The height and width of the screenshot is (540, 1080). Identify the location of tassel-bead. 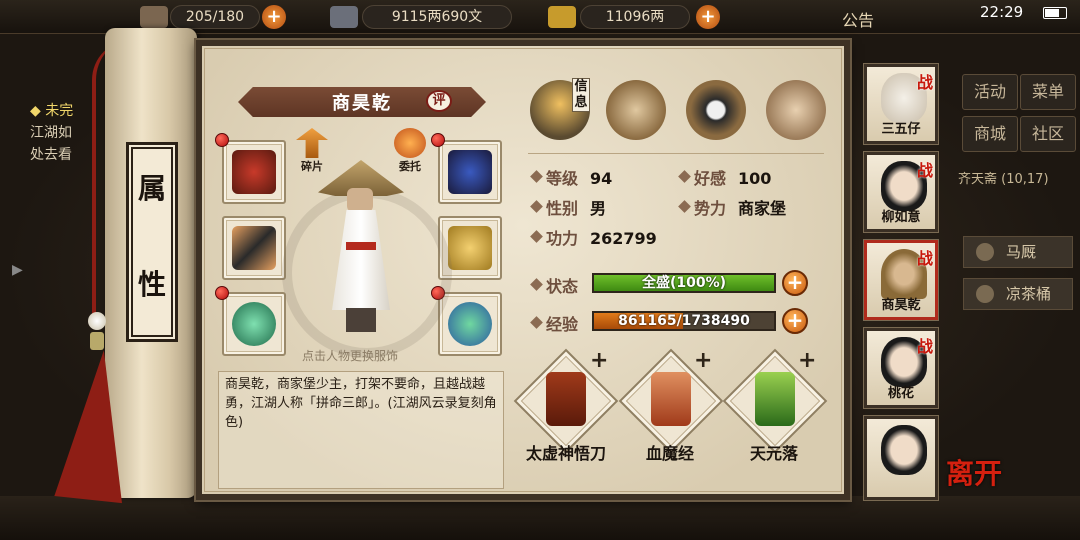
(97, 321).